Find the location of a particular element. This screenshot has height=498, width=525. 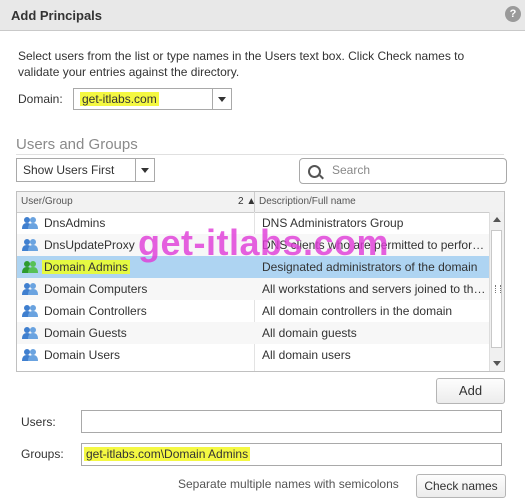

row-name: Domain Computers is located at coordinates (96, 289).